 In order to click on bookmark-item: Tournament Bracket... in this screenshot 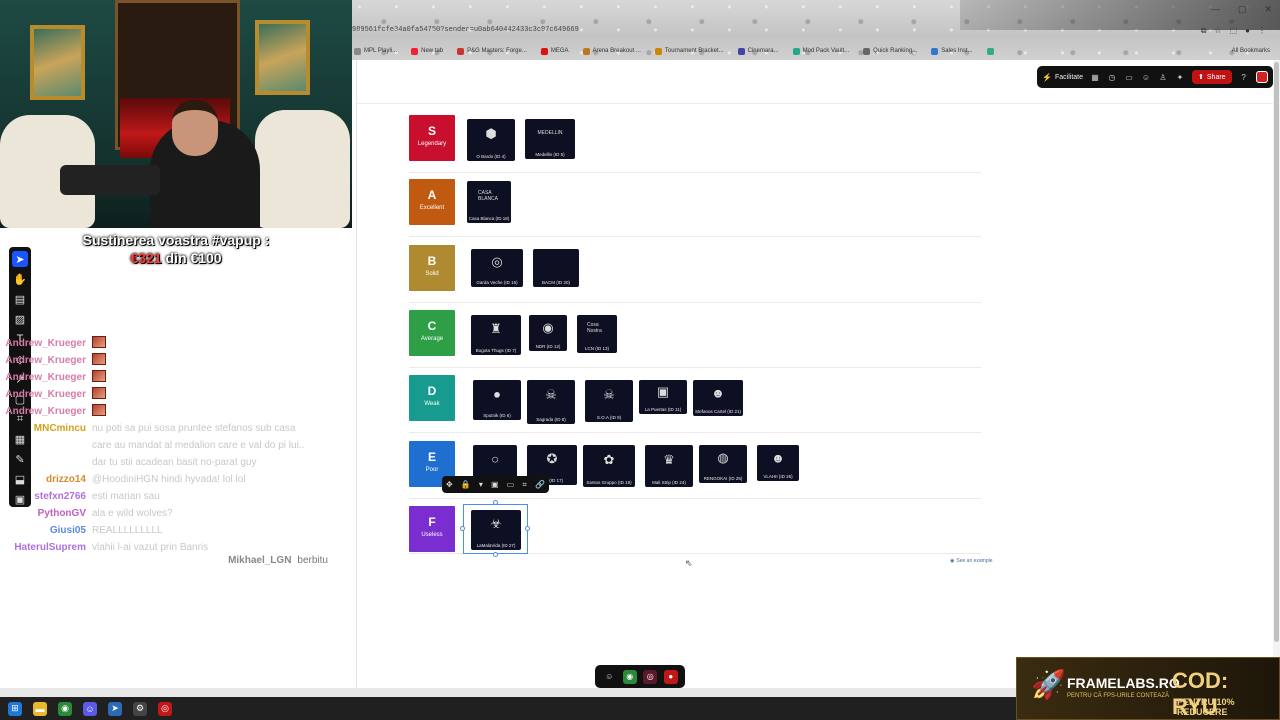, I will do `click(689, 51)`.